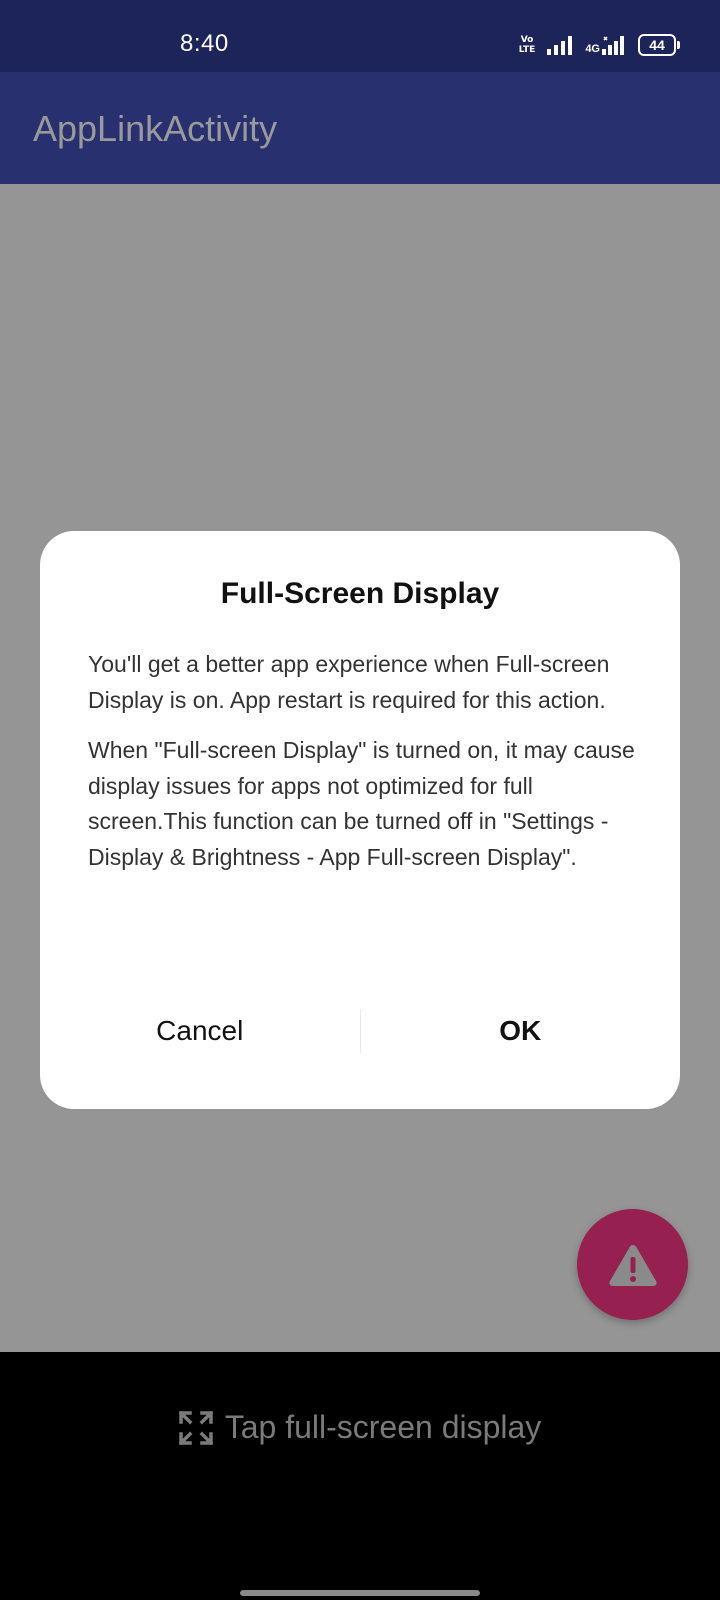 This screenshot has width=720, height=1600. What do you see at coordinates (204, 43) in the screenshot?
I see `status-time: 8:40` at bounding box center [204, 43].